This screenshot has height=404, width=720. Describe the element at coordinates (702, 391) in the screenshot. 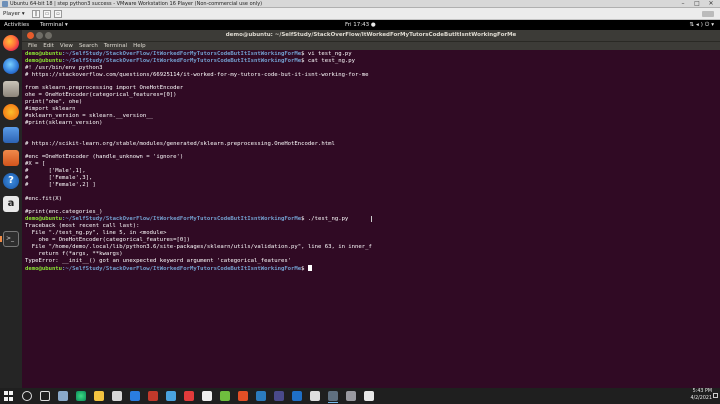

I see `taskbar-time: 5:43 PM` at that location.